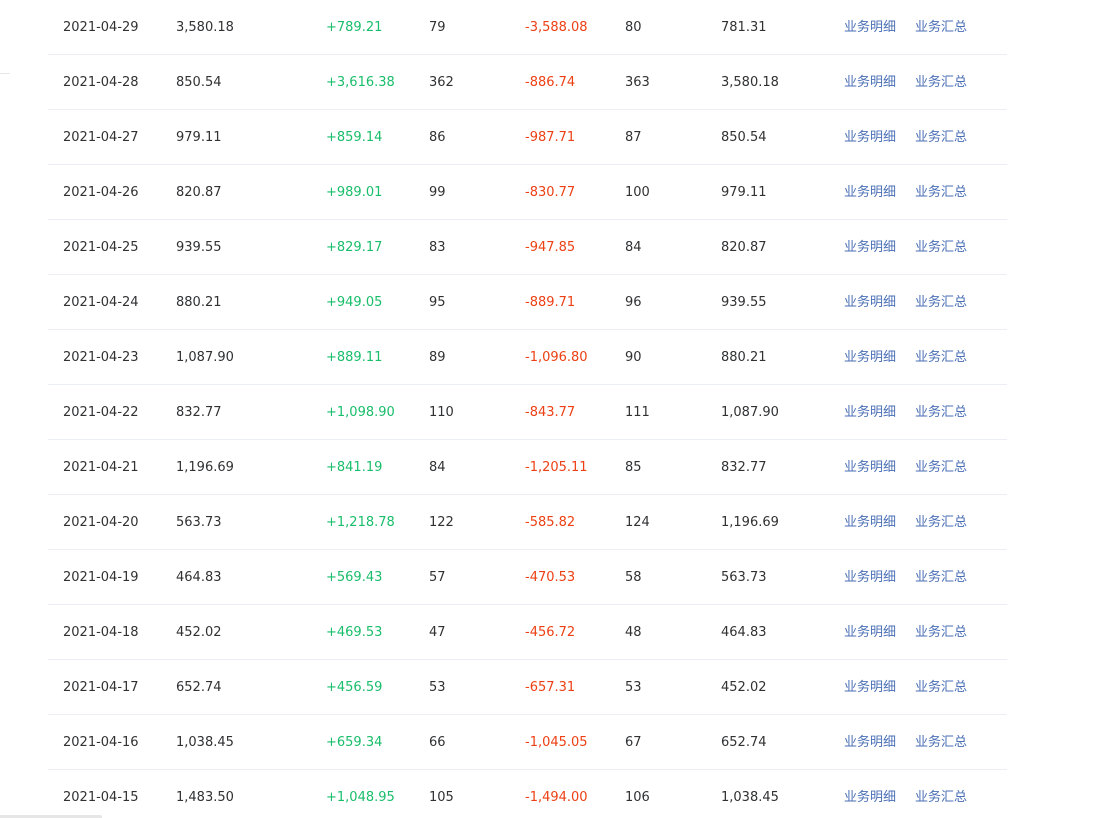  Describe the element at coordinates (437, 577) in the screenshot. I see `income-count-cell: 57` at that location.